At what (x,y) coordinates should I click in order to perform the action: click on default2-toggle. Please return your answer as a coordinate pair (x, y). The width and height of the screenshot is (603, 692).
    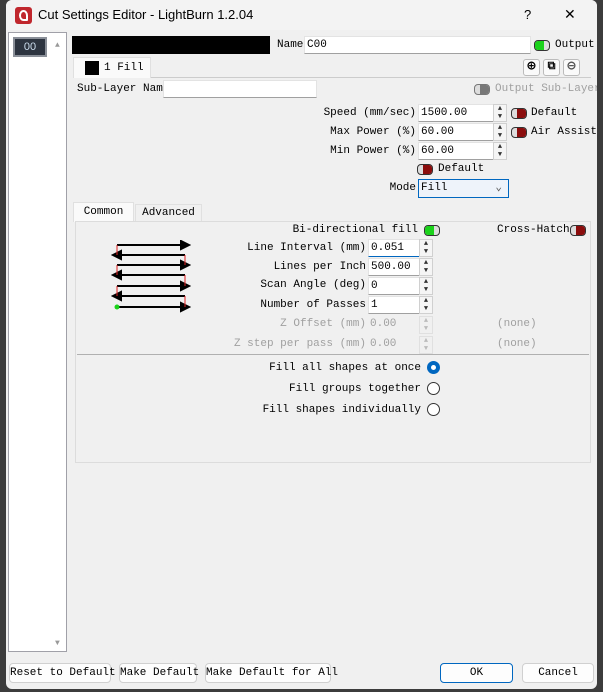
    Looking at the image, I should click on (425, 169).